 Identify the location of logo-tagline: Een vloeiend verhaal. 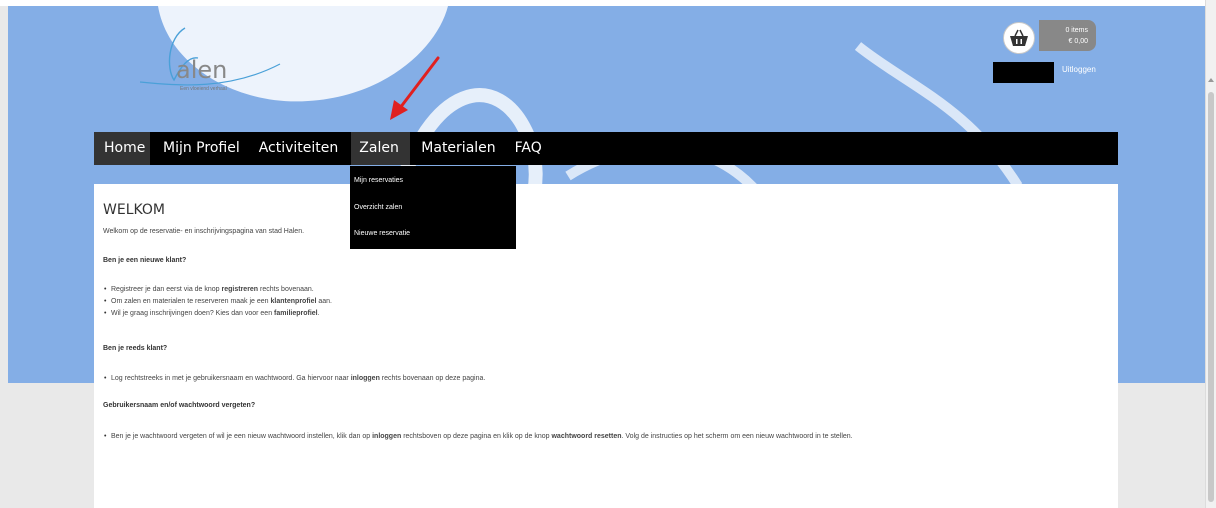
(203, 89).